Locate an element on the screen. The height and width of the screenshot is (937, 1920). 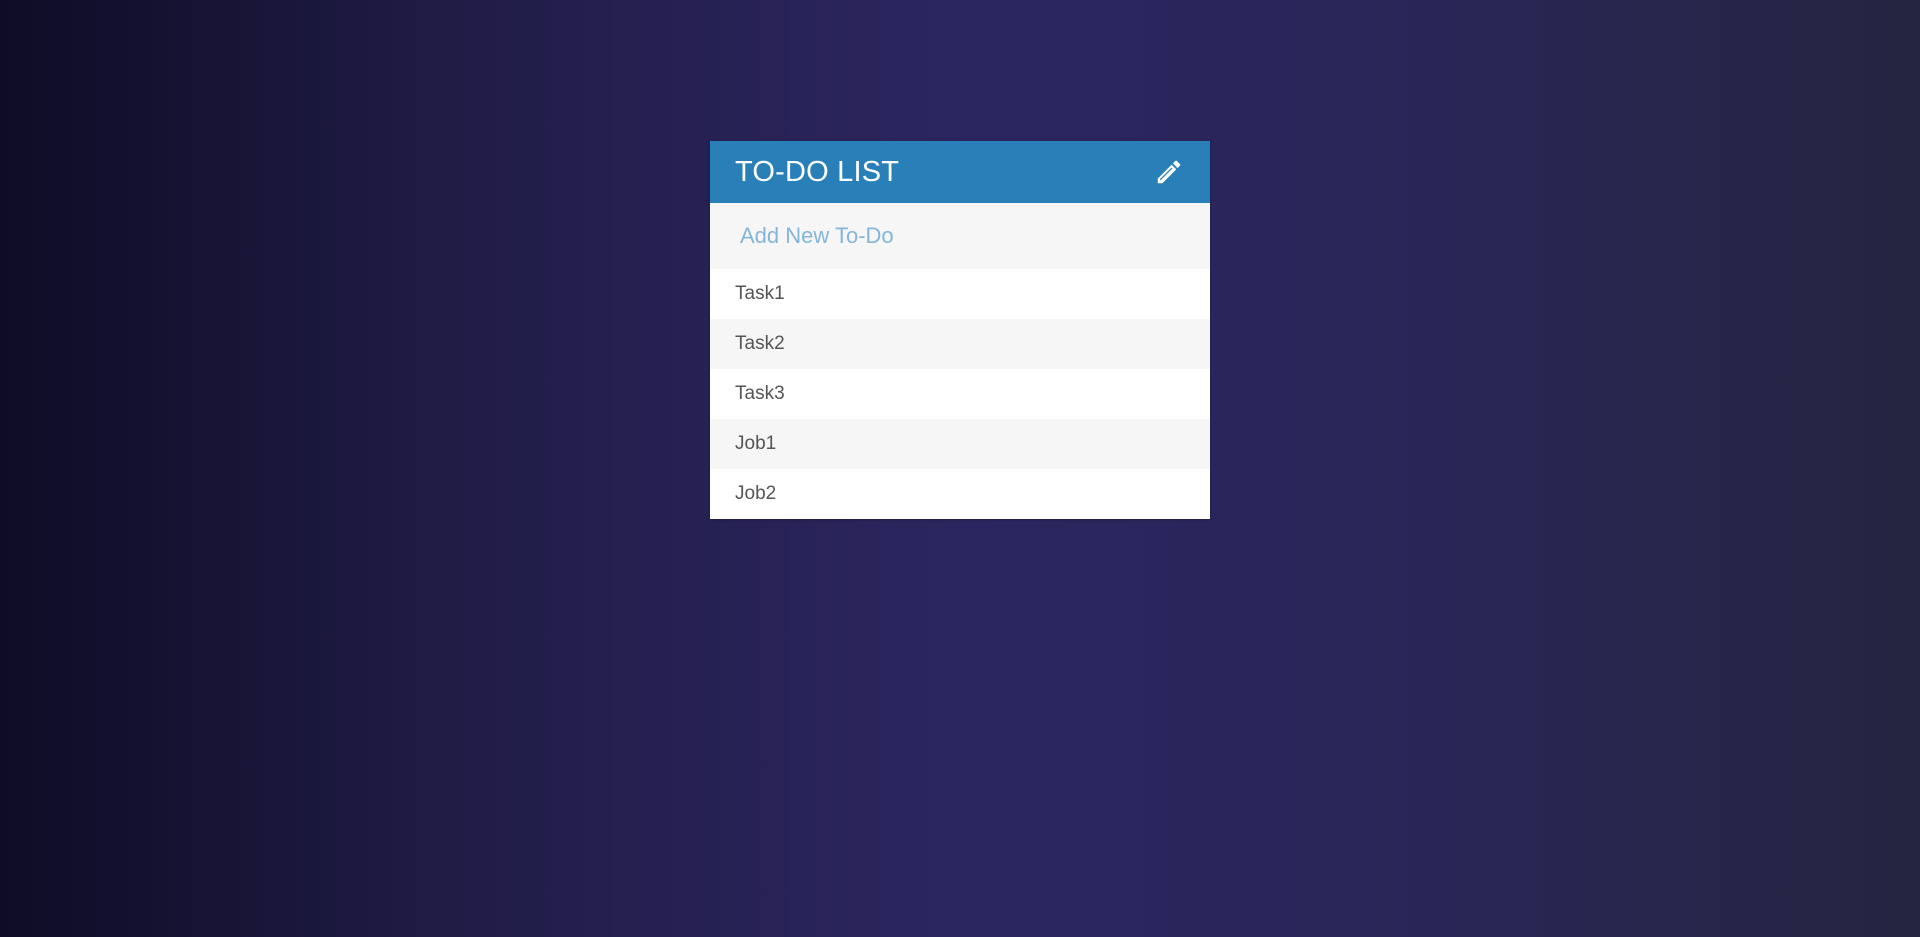
pencil-icon is located at coordinates (1169, 172).